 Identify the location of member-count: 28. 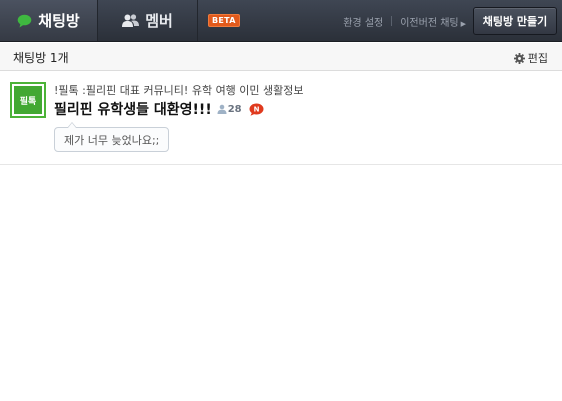
(229, 109).